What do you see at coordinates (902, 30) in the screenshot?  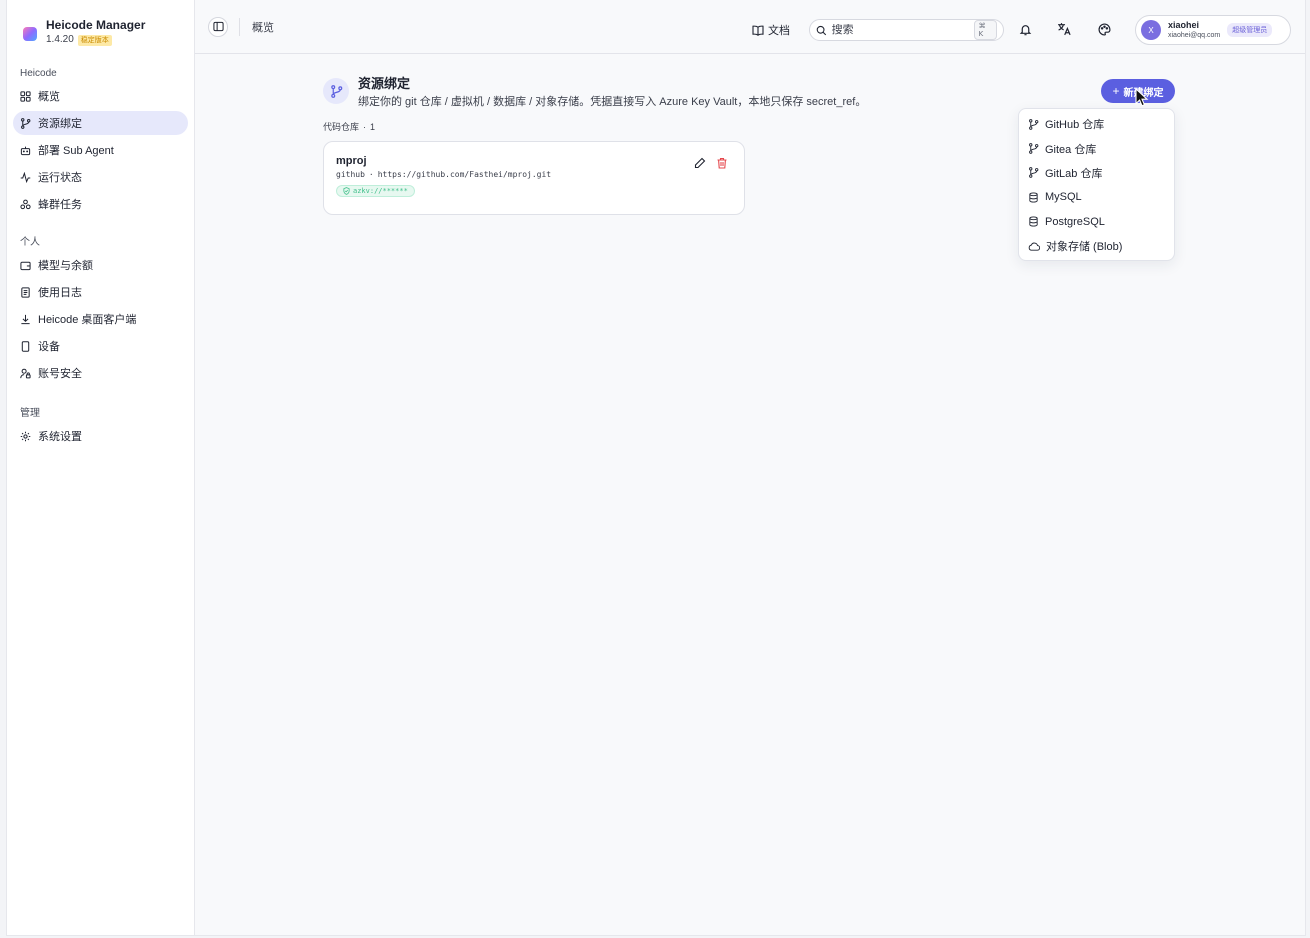 I see `search-input` at bounding box center [902, 30].